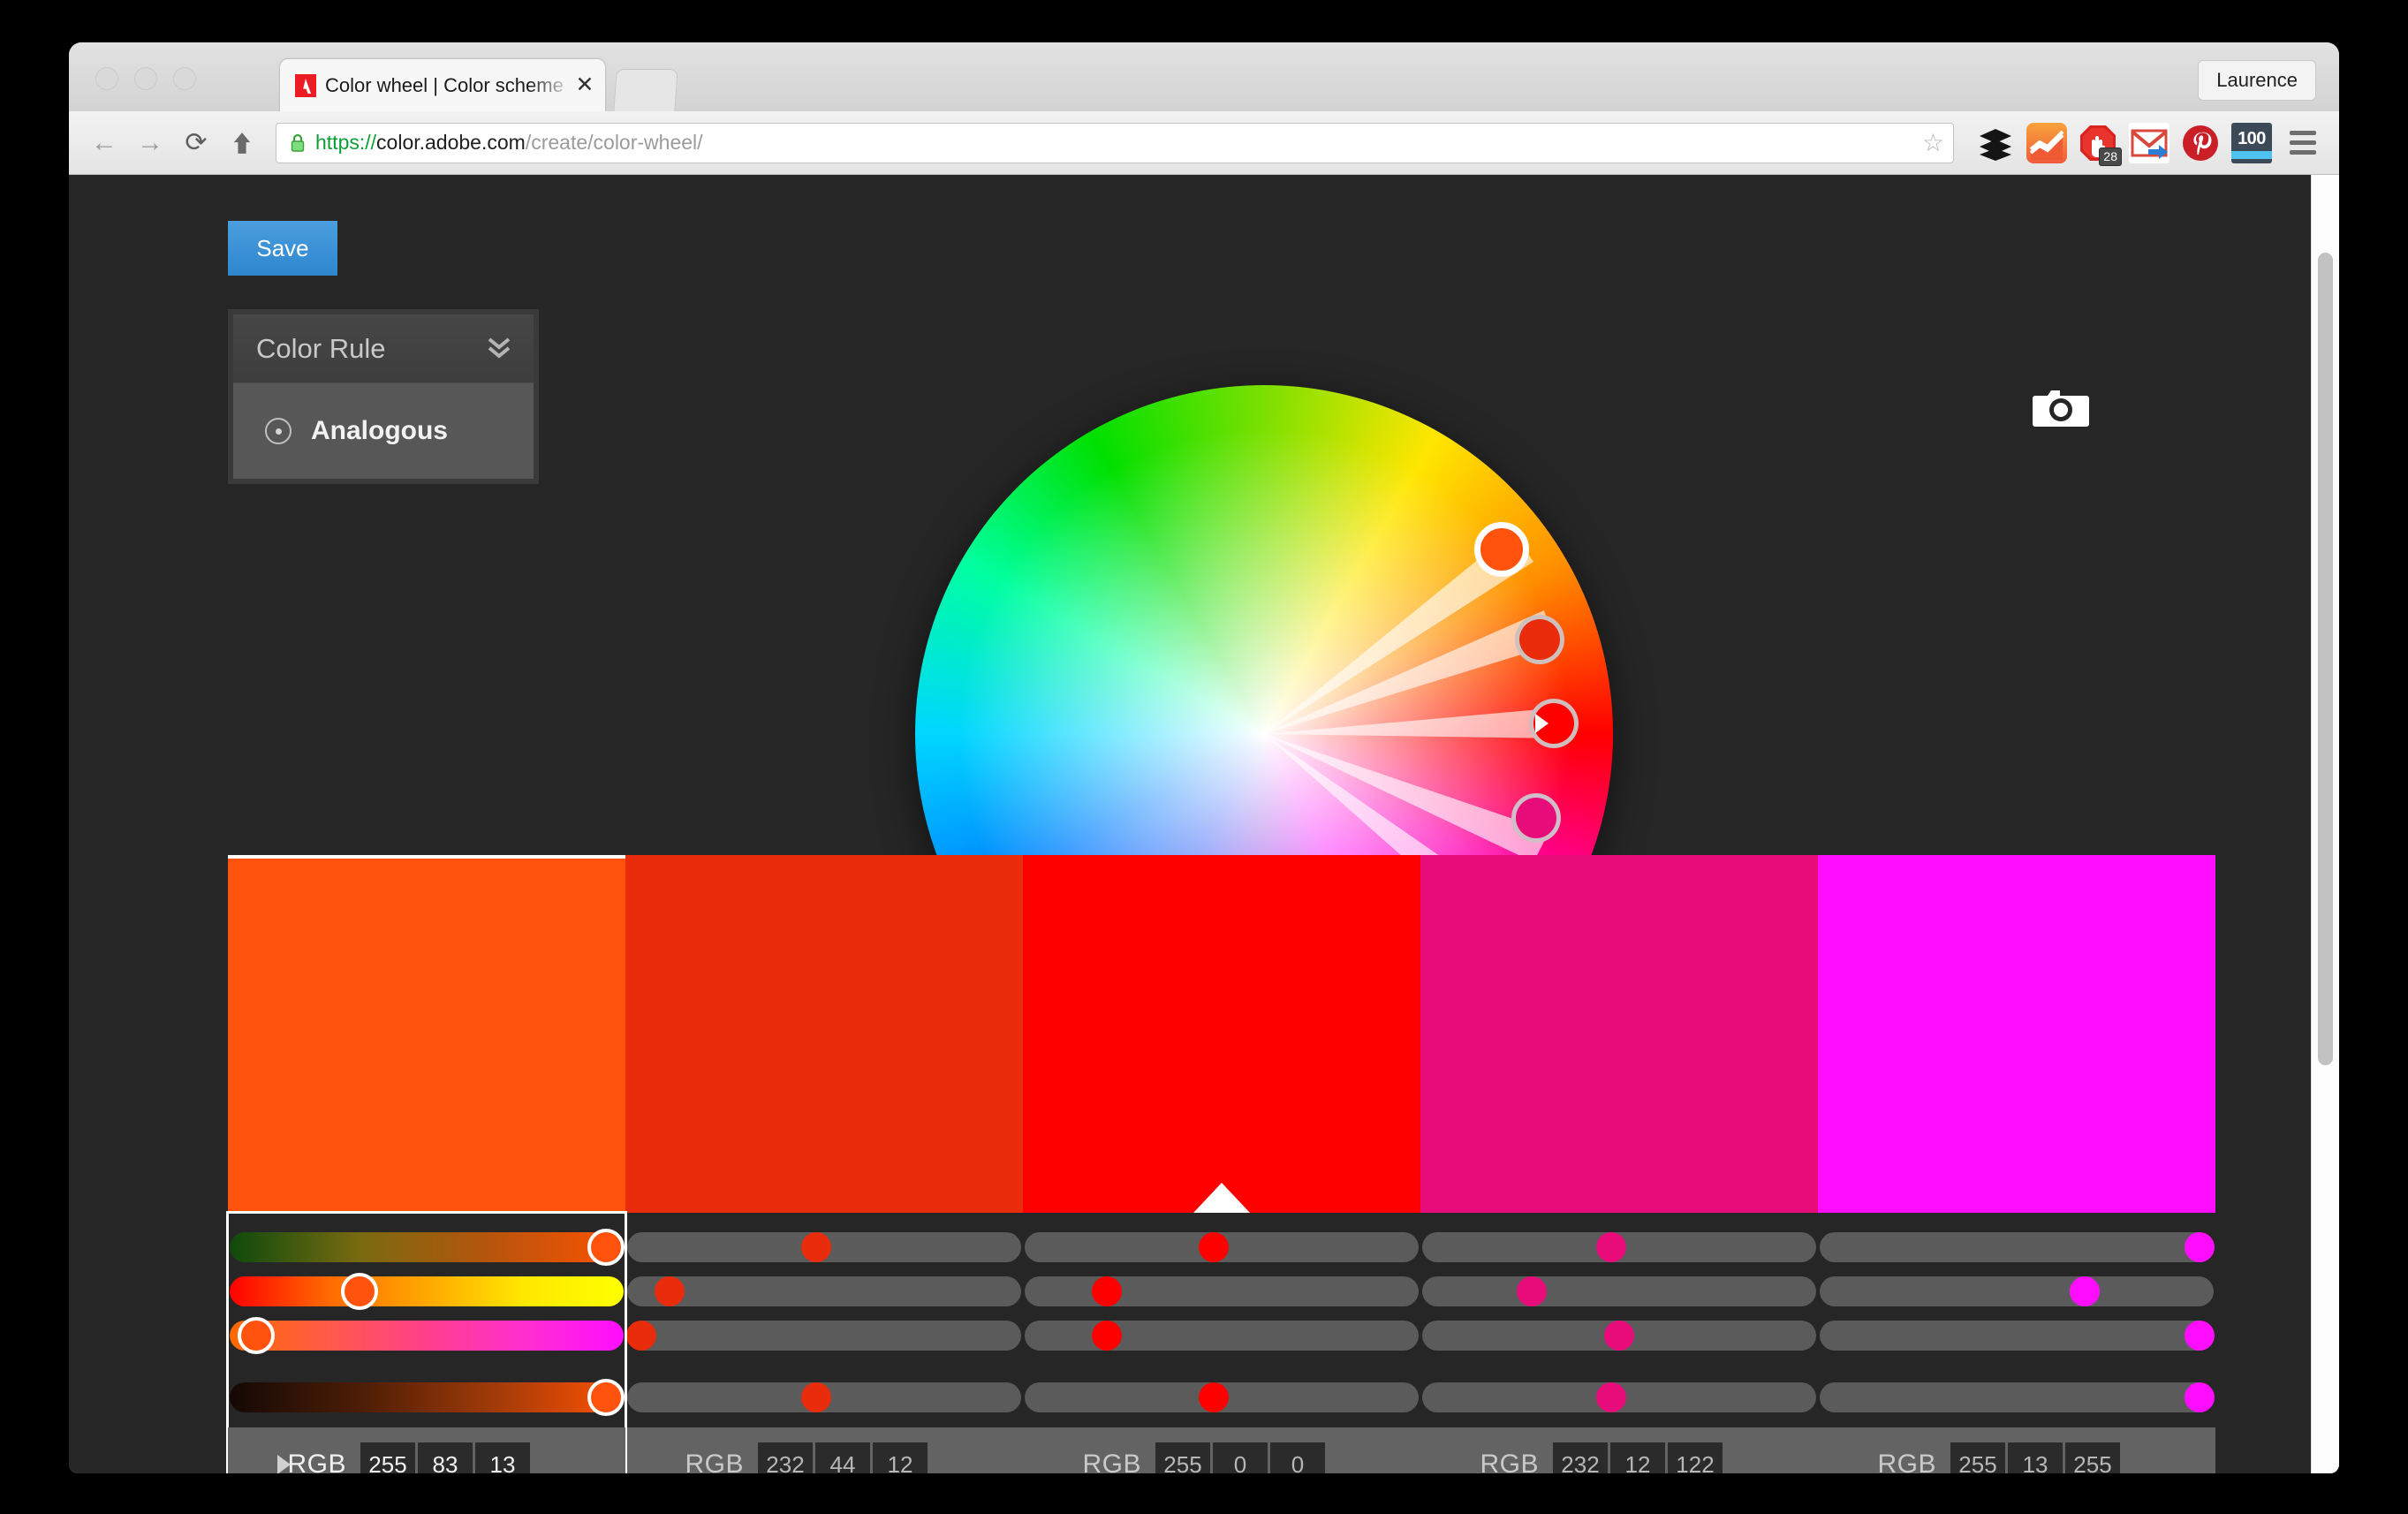  I want to click on camera-icon, so click(2061, 407).